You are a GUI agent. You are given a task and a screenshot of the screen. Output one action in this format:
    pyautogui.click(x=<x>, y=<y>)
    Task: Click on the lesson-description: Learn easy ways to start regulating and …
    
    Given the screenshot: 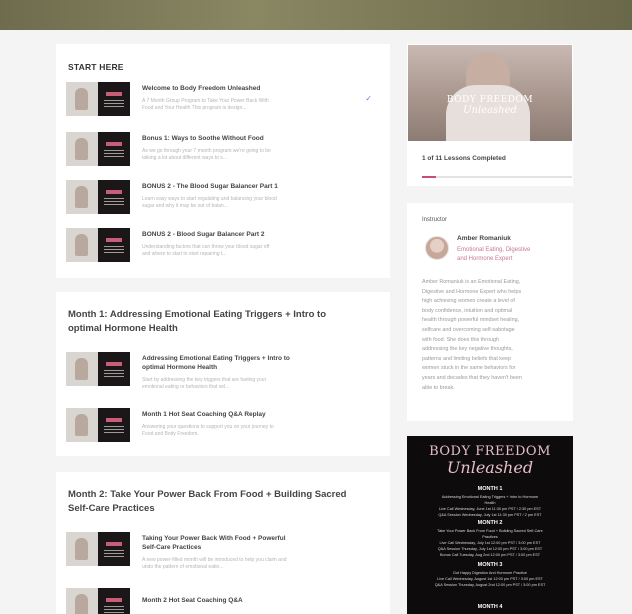 What is the action you would take?
    pyautogui.click(x=209, y=199)
    